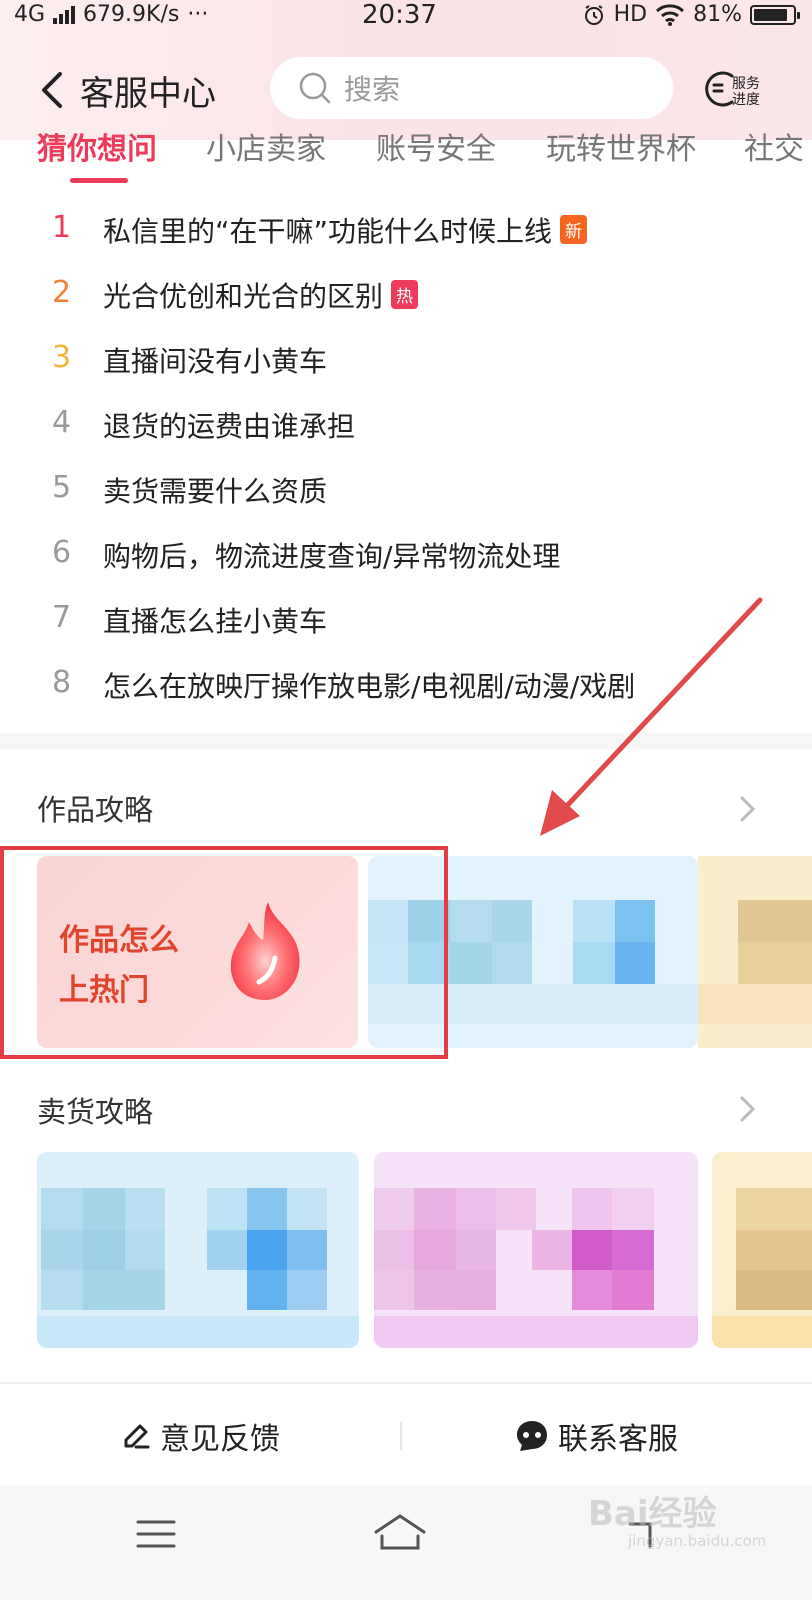 The height and width of the screenshot is (1600, 812). What do you see at coordinates (62, 682) in the screenshot?
I see `question-number: 8` at bounding box center [62, 682].